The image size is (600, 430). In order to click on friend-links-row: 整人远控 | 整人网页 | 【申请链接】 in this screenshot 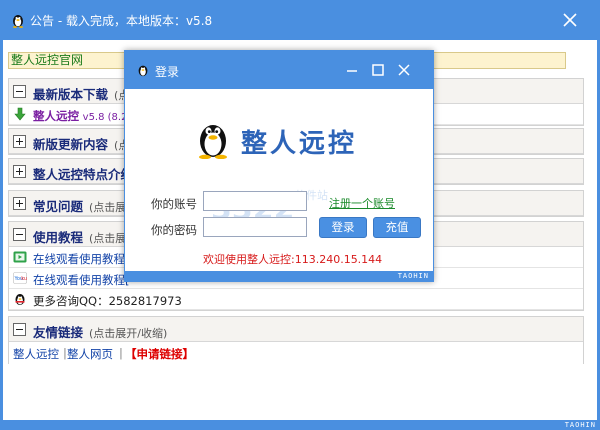, I will do `click(296, 353)`.